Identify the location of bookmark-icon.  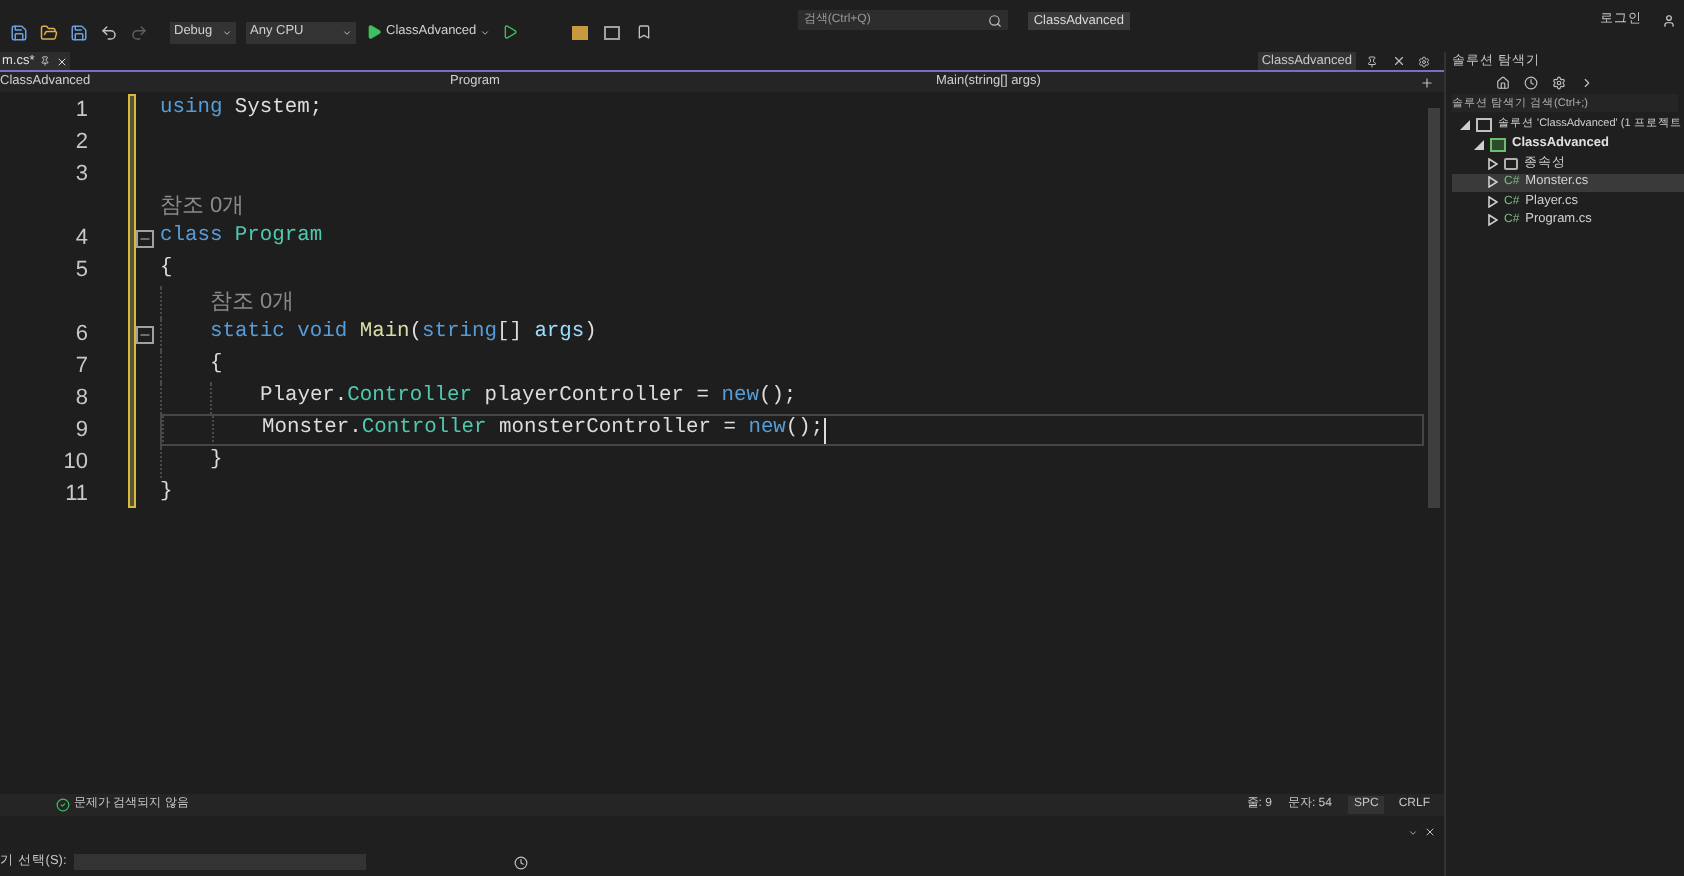
(644, 32).